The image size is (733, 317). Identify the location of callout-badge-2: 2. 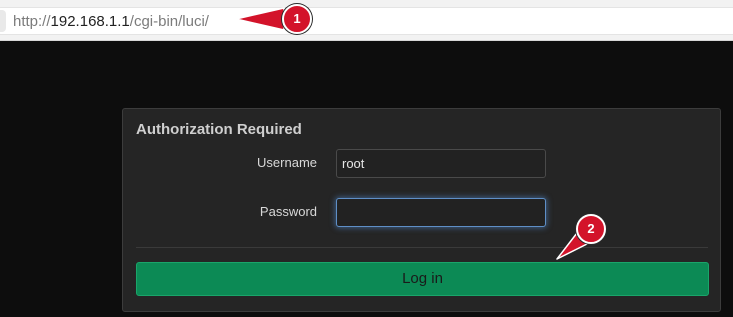
(591, 229).